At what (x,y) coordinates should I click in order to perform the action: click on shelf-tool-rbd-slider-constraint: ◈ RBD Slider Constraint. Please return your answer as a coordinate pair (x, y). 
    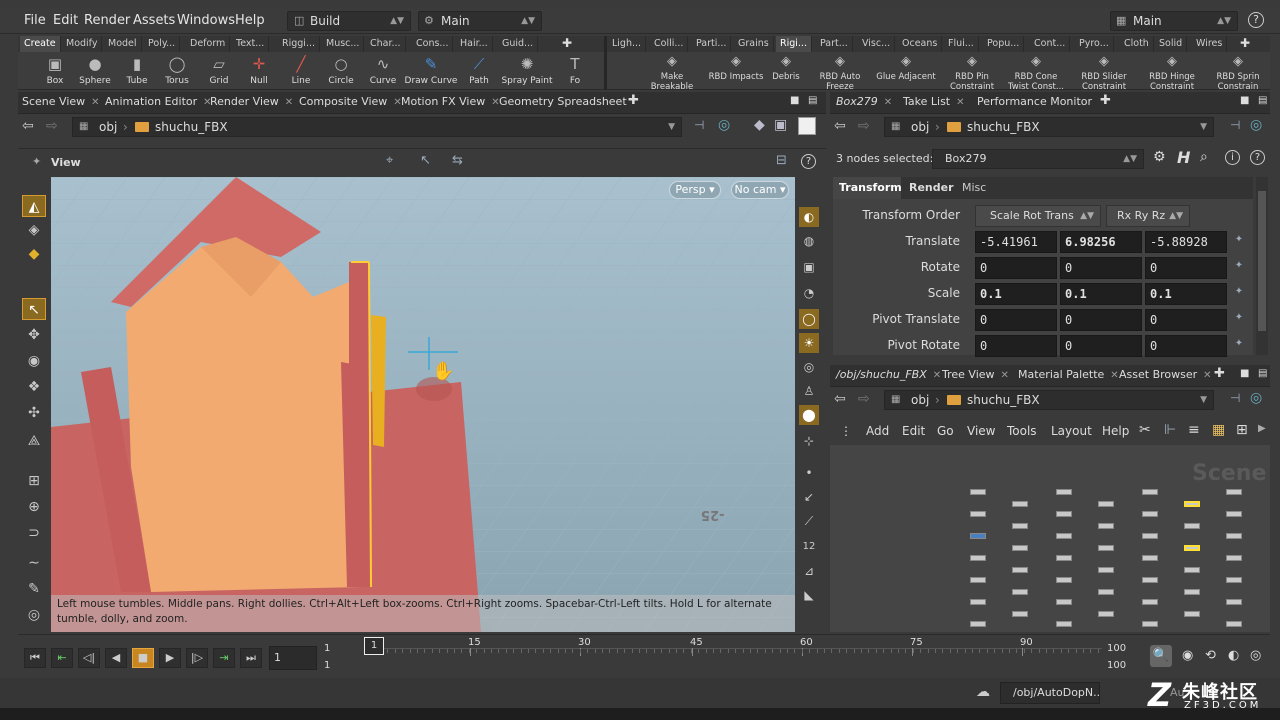
    Looking at the image, I should click on (1104, 73).